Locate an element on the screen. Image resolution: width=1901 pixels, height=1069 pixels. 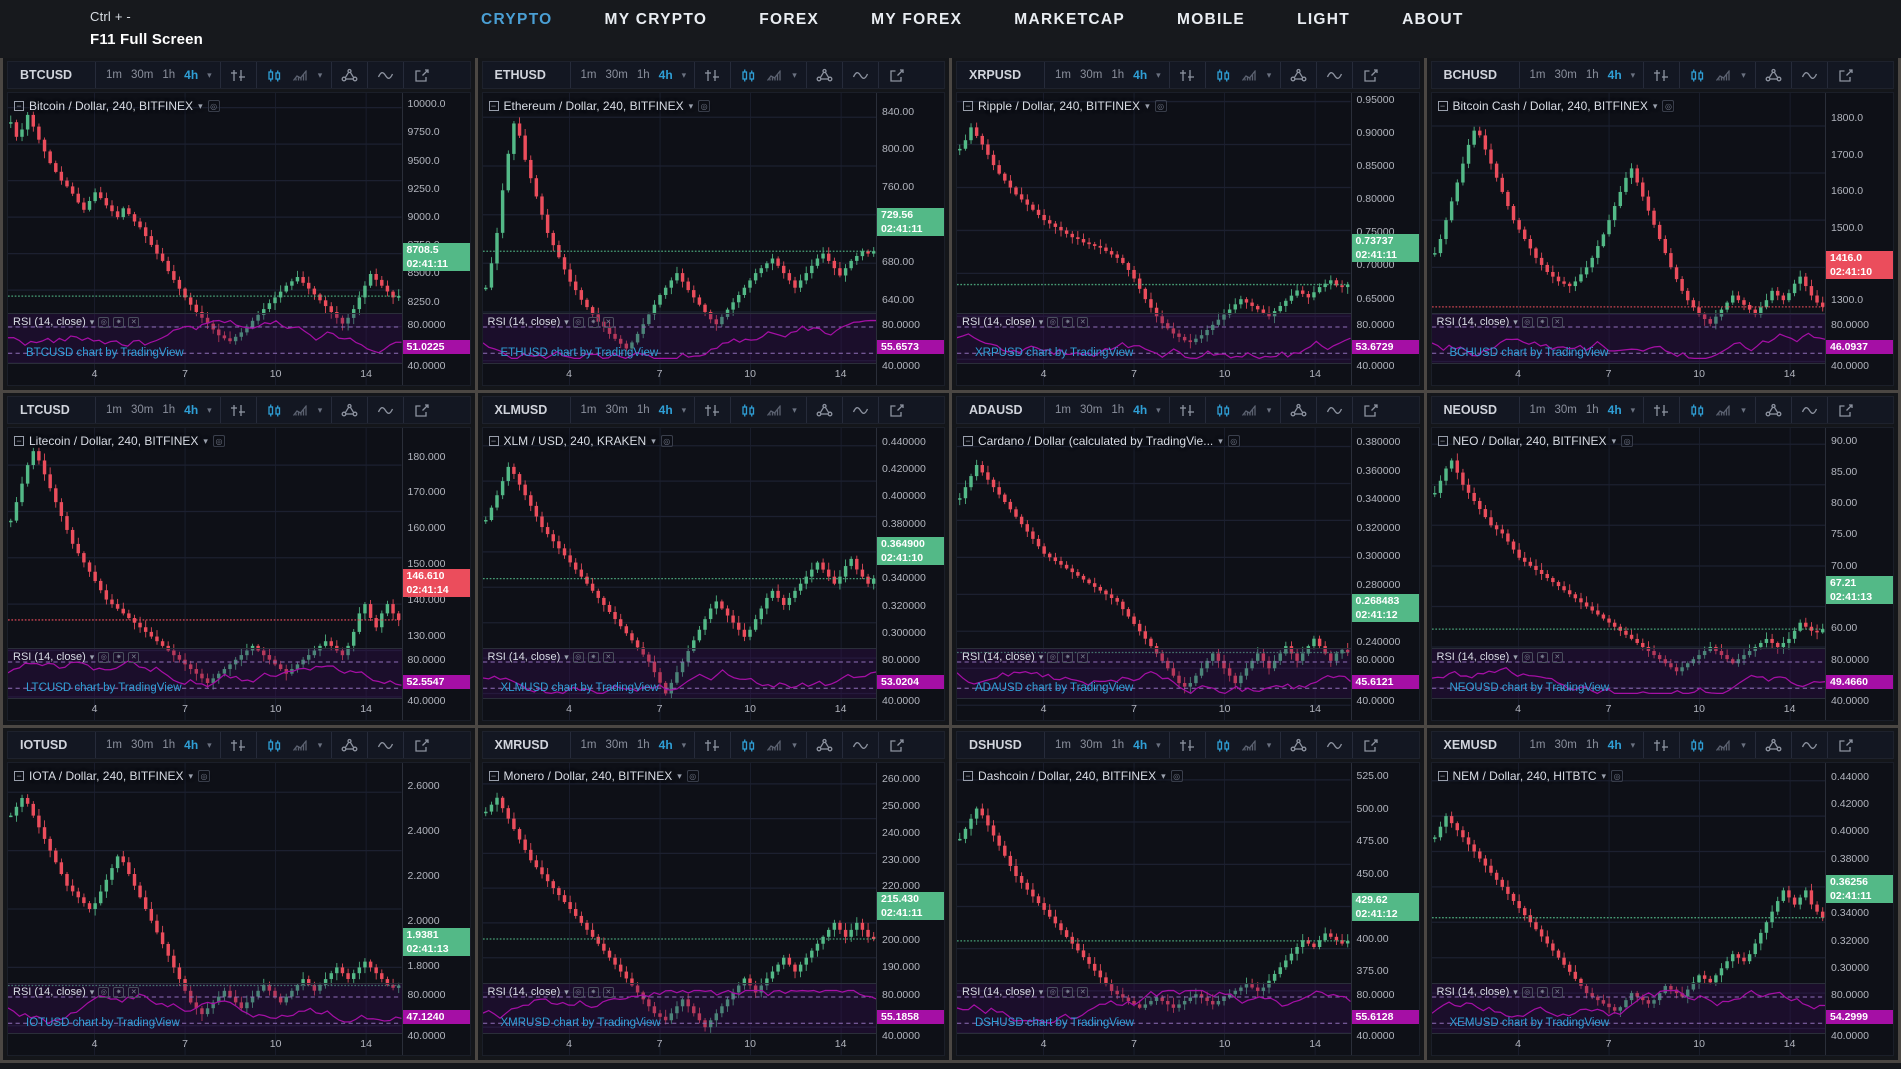
symbol-label: BTCUSD is located at coordinates (52, 75).